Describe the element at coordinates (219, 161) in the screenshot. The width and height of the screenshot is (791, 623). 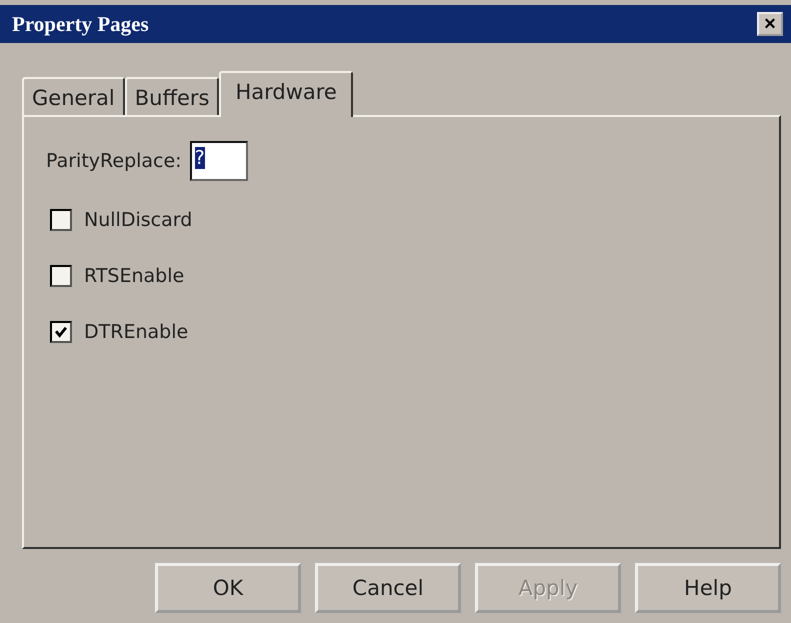
I see `input-field: ?` at that location.